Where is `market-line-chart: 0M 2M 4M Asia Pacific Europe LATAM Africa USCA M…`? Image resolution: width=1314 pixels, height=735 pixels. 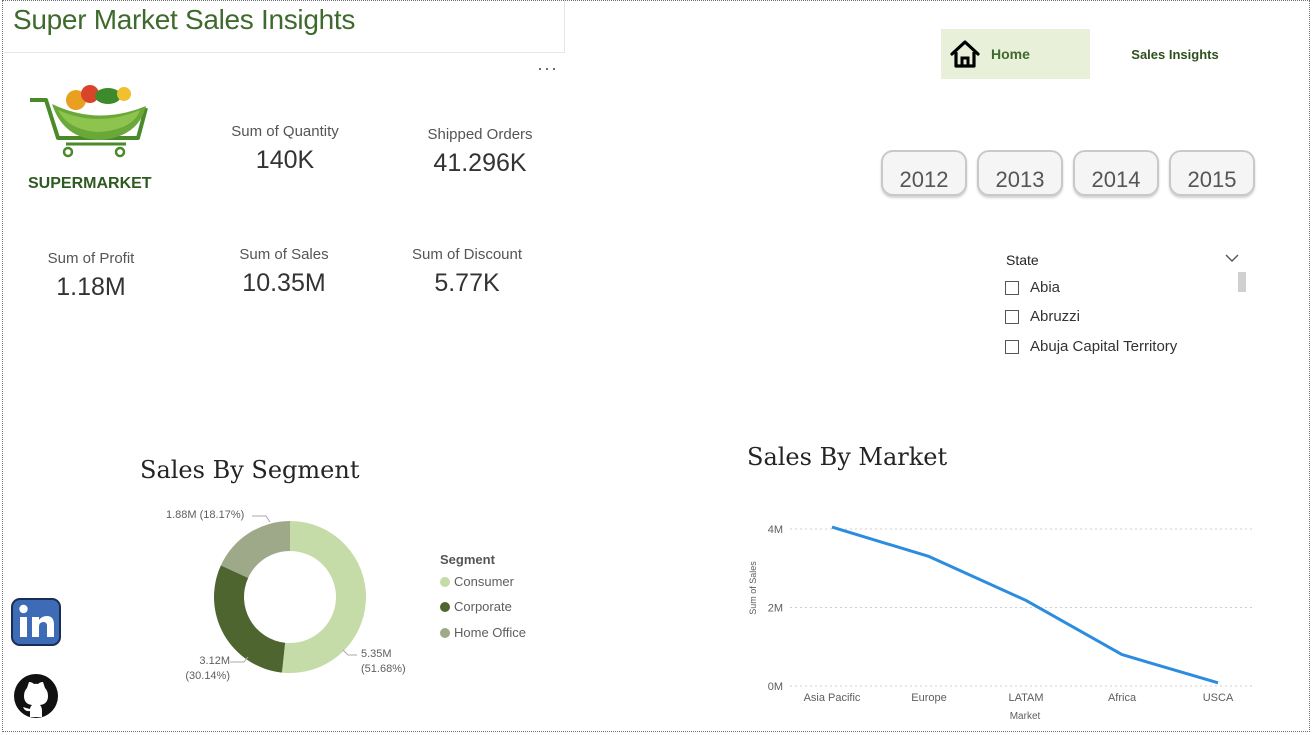 market-line-chart: 0M 2M 4M Asia Pacific Europe LATAM Africa USCA M… is located at coordinates (1001, 623).